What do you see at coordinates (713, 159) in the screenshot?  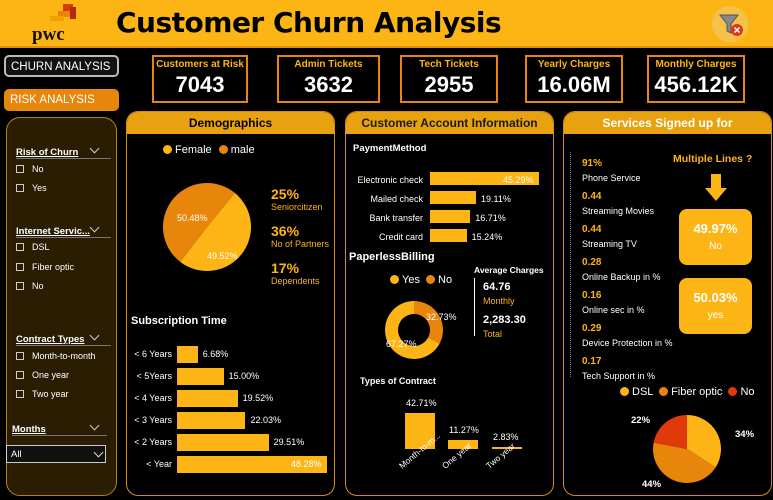 I see `multiple-lines-title: Multiple Lines ?` at bounding box center [713, 159].